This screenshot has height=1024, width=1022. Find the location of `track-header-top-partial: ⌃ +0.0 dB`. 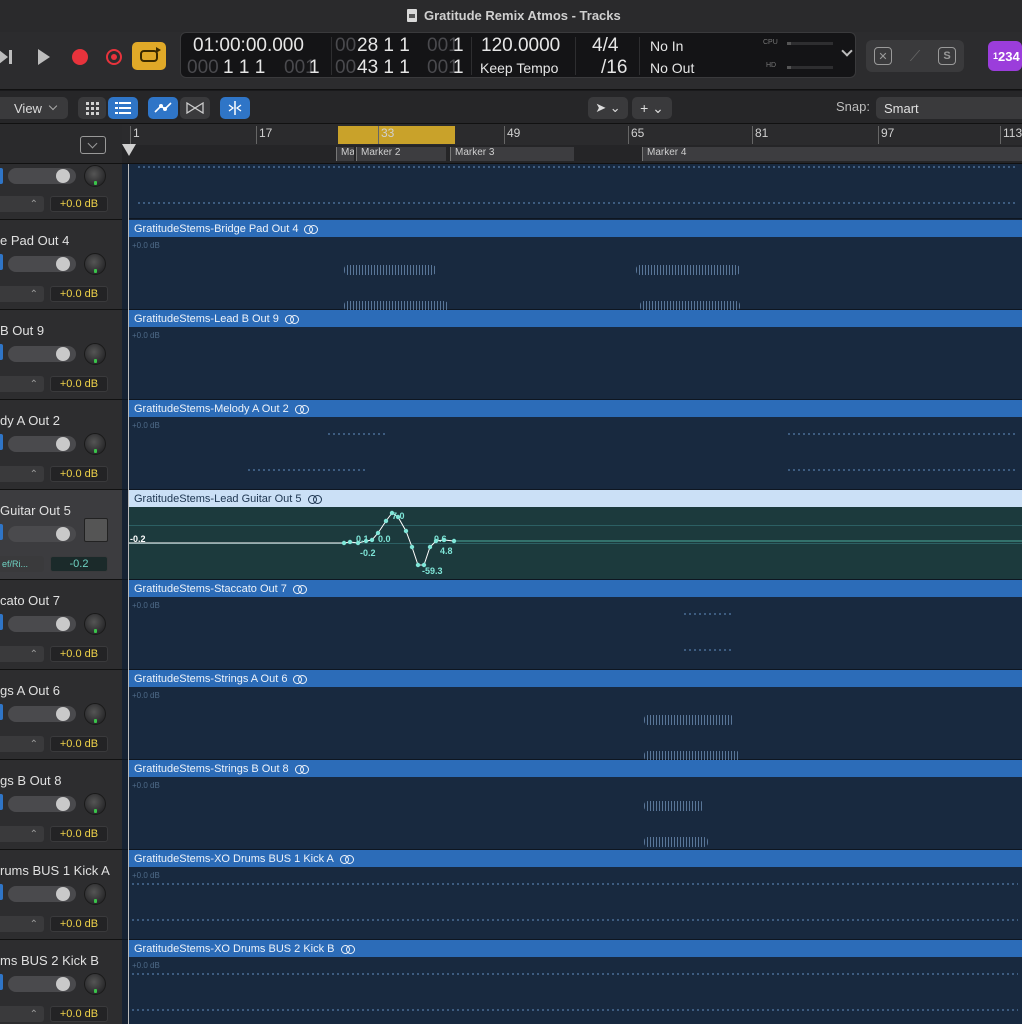

track-header-top-partial: ⌃ +0.0 dB is located at coordinates (61, 192).